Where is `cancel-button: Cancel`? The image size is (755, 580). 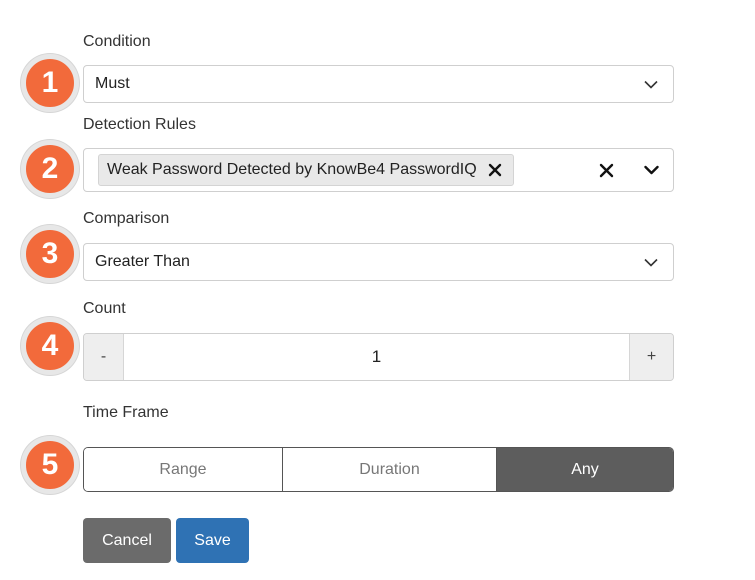
cancel-button: Cancel is located at coordinates (127, 540).